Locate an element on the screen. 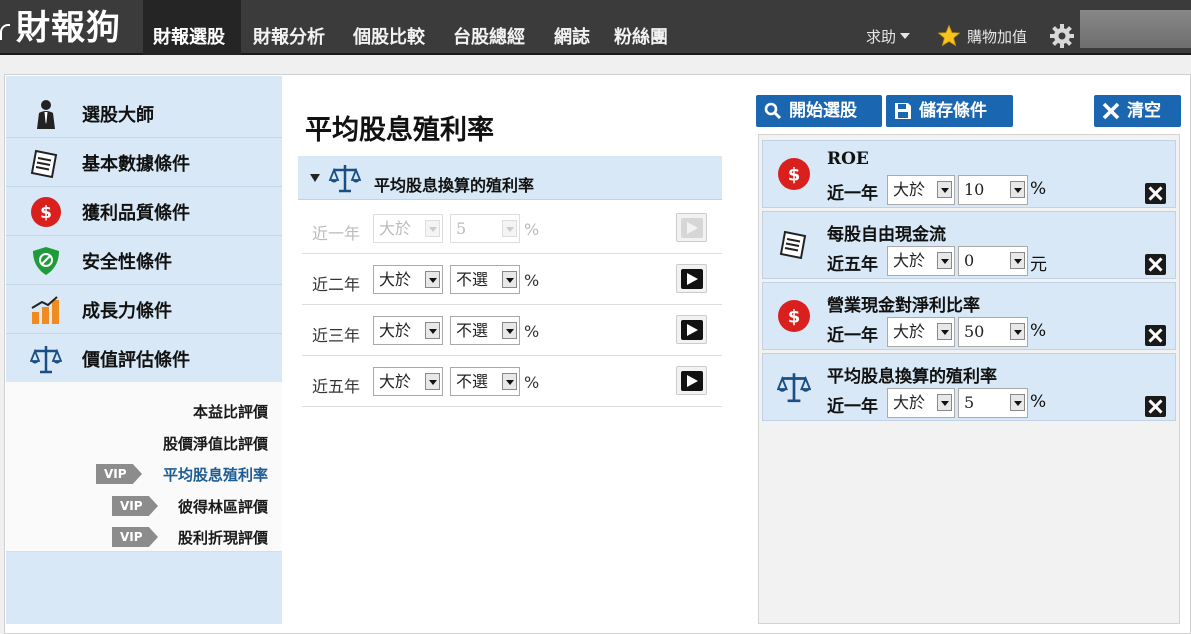  clear-conditions-label: 清空 is located at coordinates (1144, 111).